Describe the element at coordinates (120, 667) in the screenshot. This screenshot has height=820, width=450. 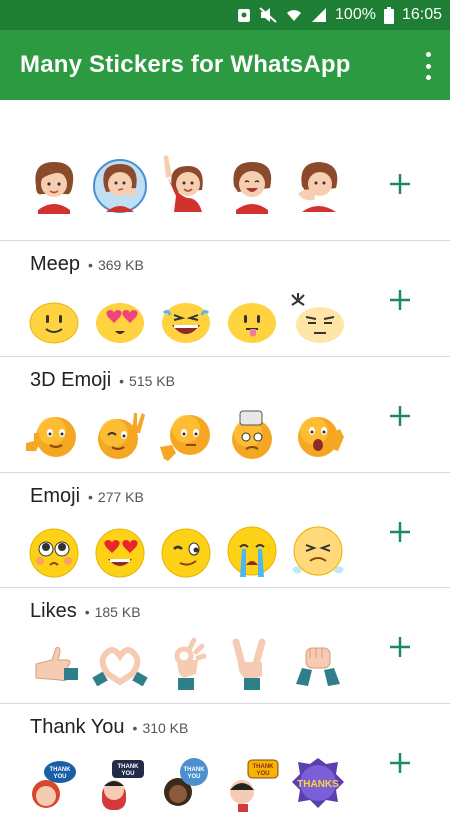
I see `heart-hands-icon` at that location.